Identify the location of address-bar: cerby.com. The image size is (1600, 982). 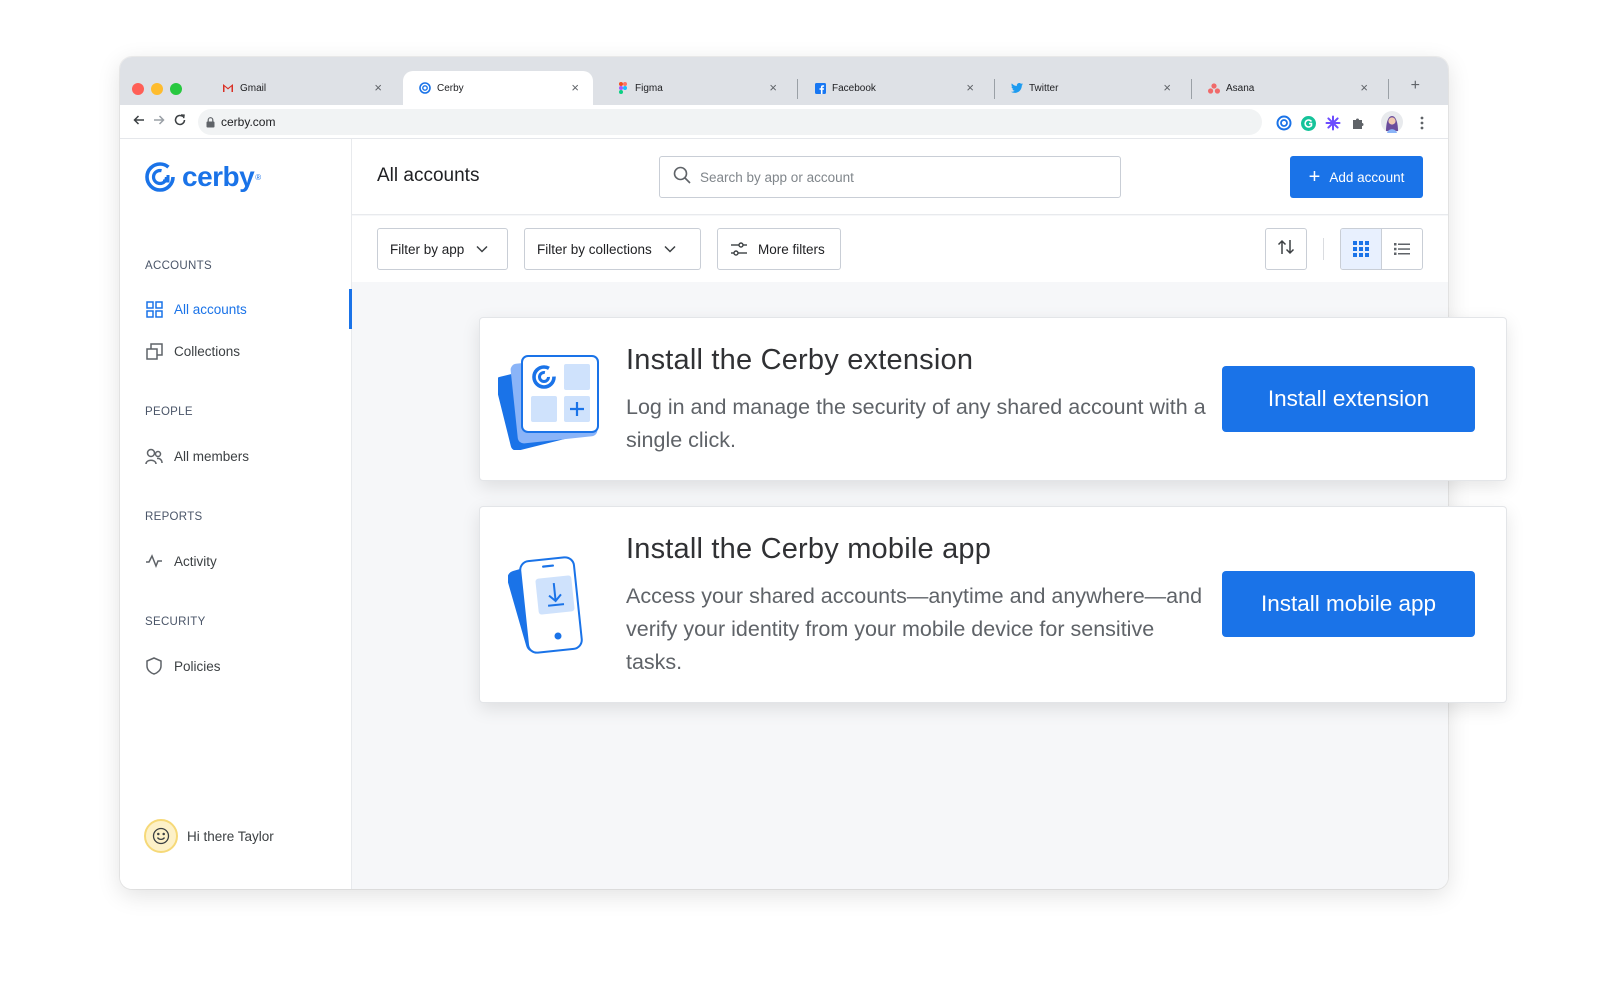
(730, 122).